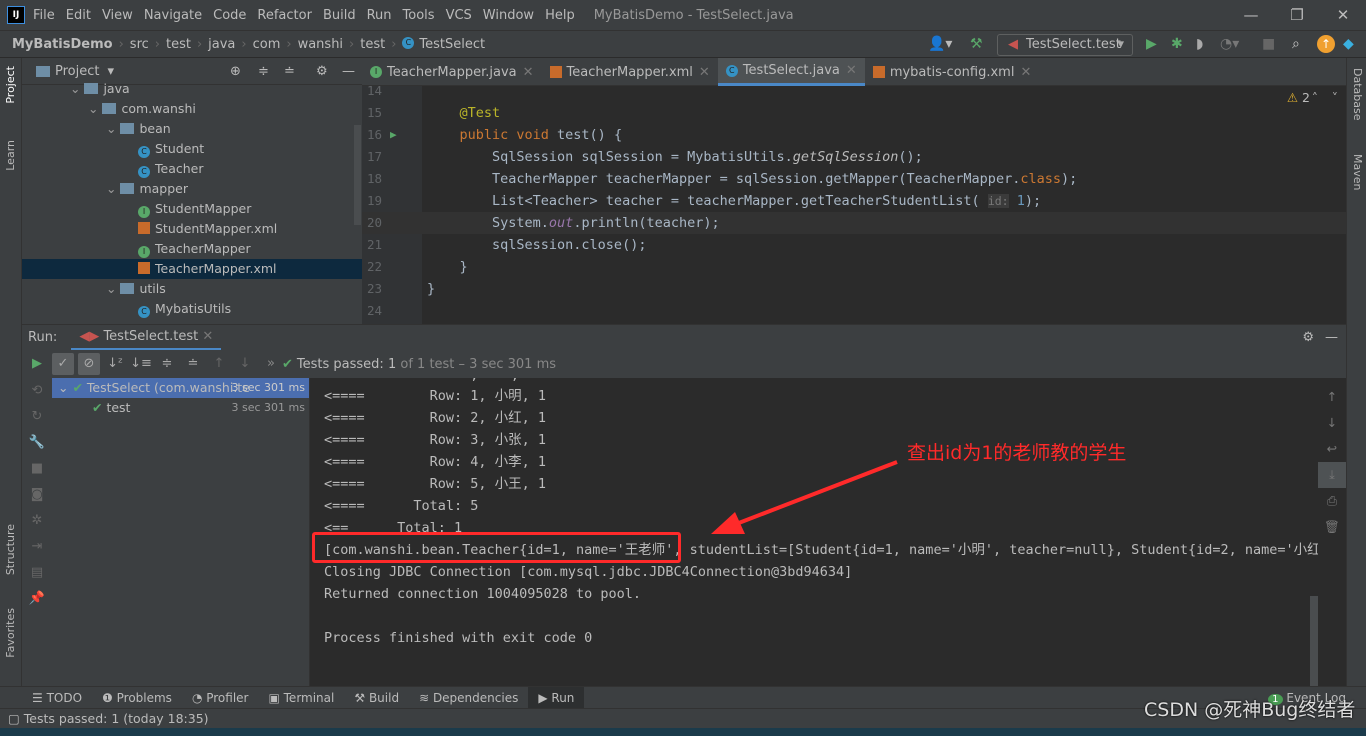  What do you see at coordinates (192, 209) in the screenshot?
I see `tree-item: I StudentMapper` at bounding box center [192, 209].